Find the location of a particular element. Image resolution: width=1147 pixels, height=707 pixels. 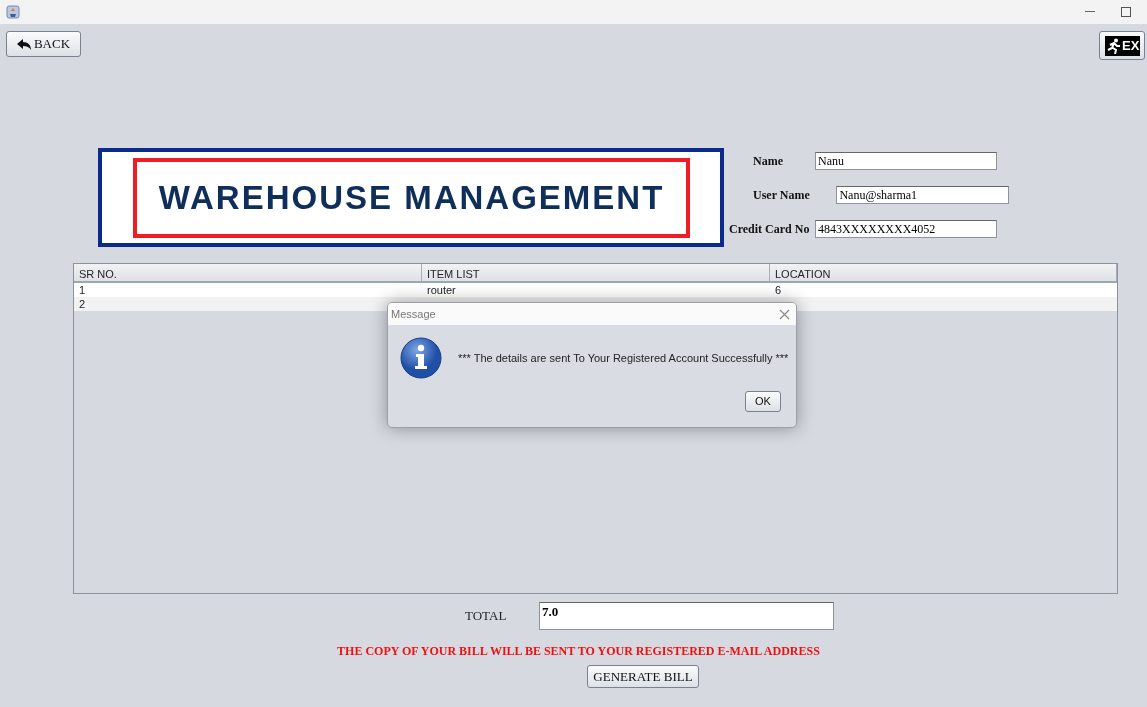

info-icon is located at coordinates (421, 358).